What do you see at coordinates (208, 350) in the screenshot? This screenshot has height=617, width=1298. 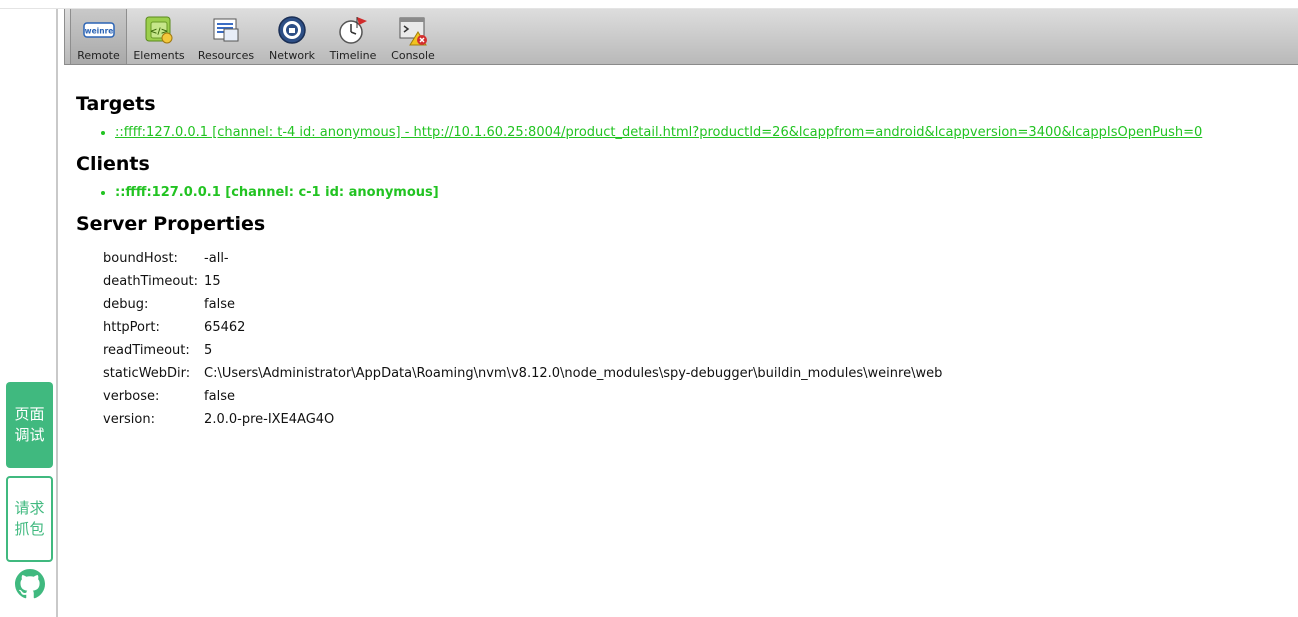 I see `prop-value: 5` at bounding box center [208, 350].